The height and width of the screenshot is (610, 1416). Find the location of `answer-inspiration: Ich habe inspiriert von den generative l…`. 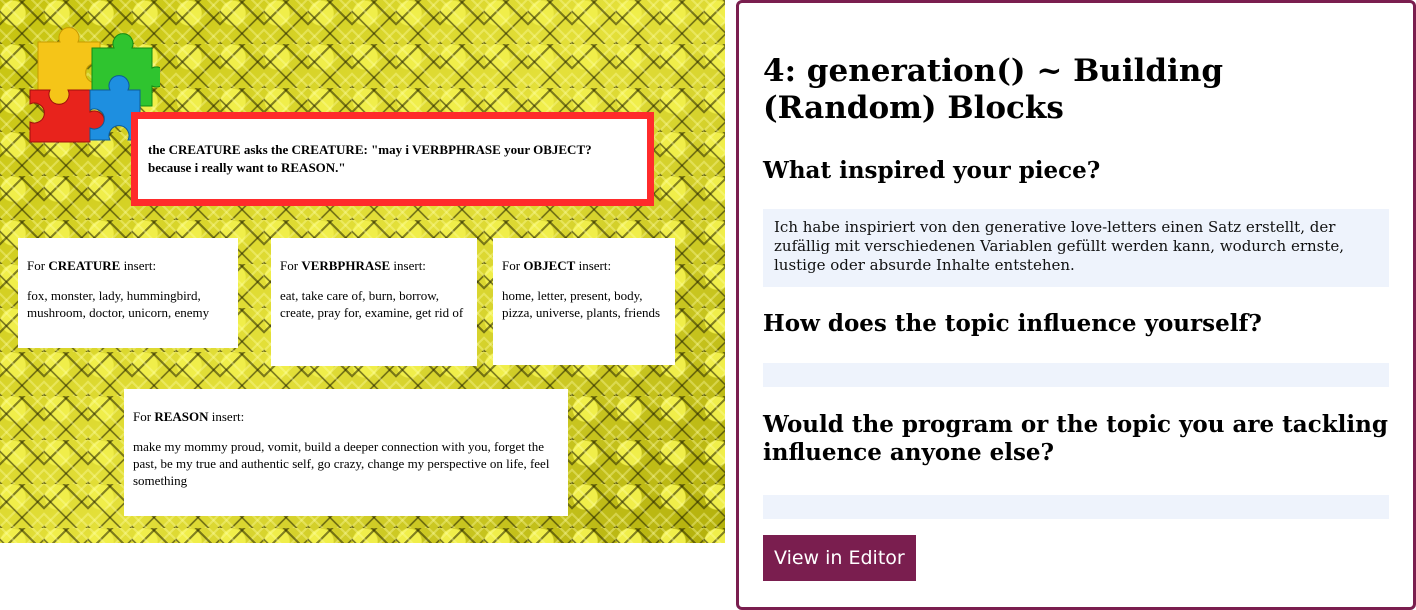

answer-inspiration: Ich habe inspiriert von den generative l… is located at coordinates (1076, 248).